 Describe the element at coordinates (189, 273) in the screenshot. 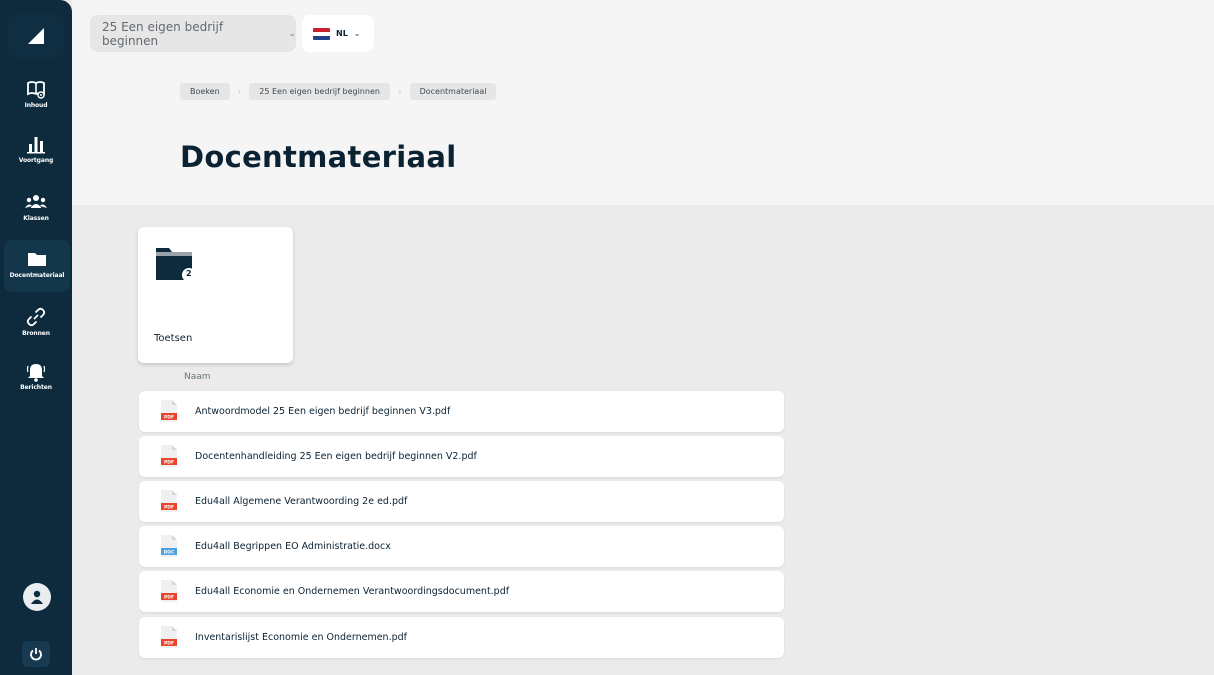

I see `folder-count: 2` at that location.